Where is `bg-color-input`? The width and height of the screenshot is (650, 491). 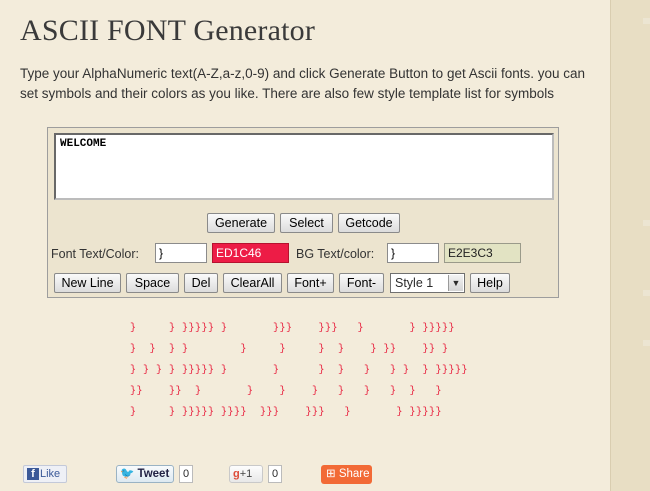
bg-color-input is located at coordinates (482, 253).